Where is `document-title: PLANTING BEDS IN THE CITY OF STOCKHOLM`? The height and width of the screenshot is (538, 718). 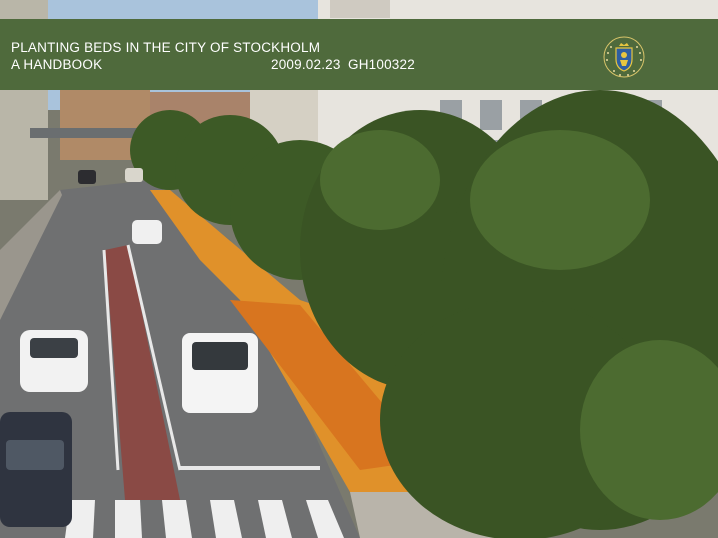
document-title: PLANTING BEDS IN THE CITY OF STOCKHOLM is located at coordinates (166, 47).